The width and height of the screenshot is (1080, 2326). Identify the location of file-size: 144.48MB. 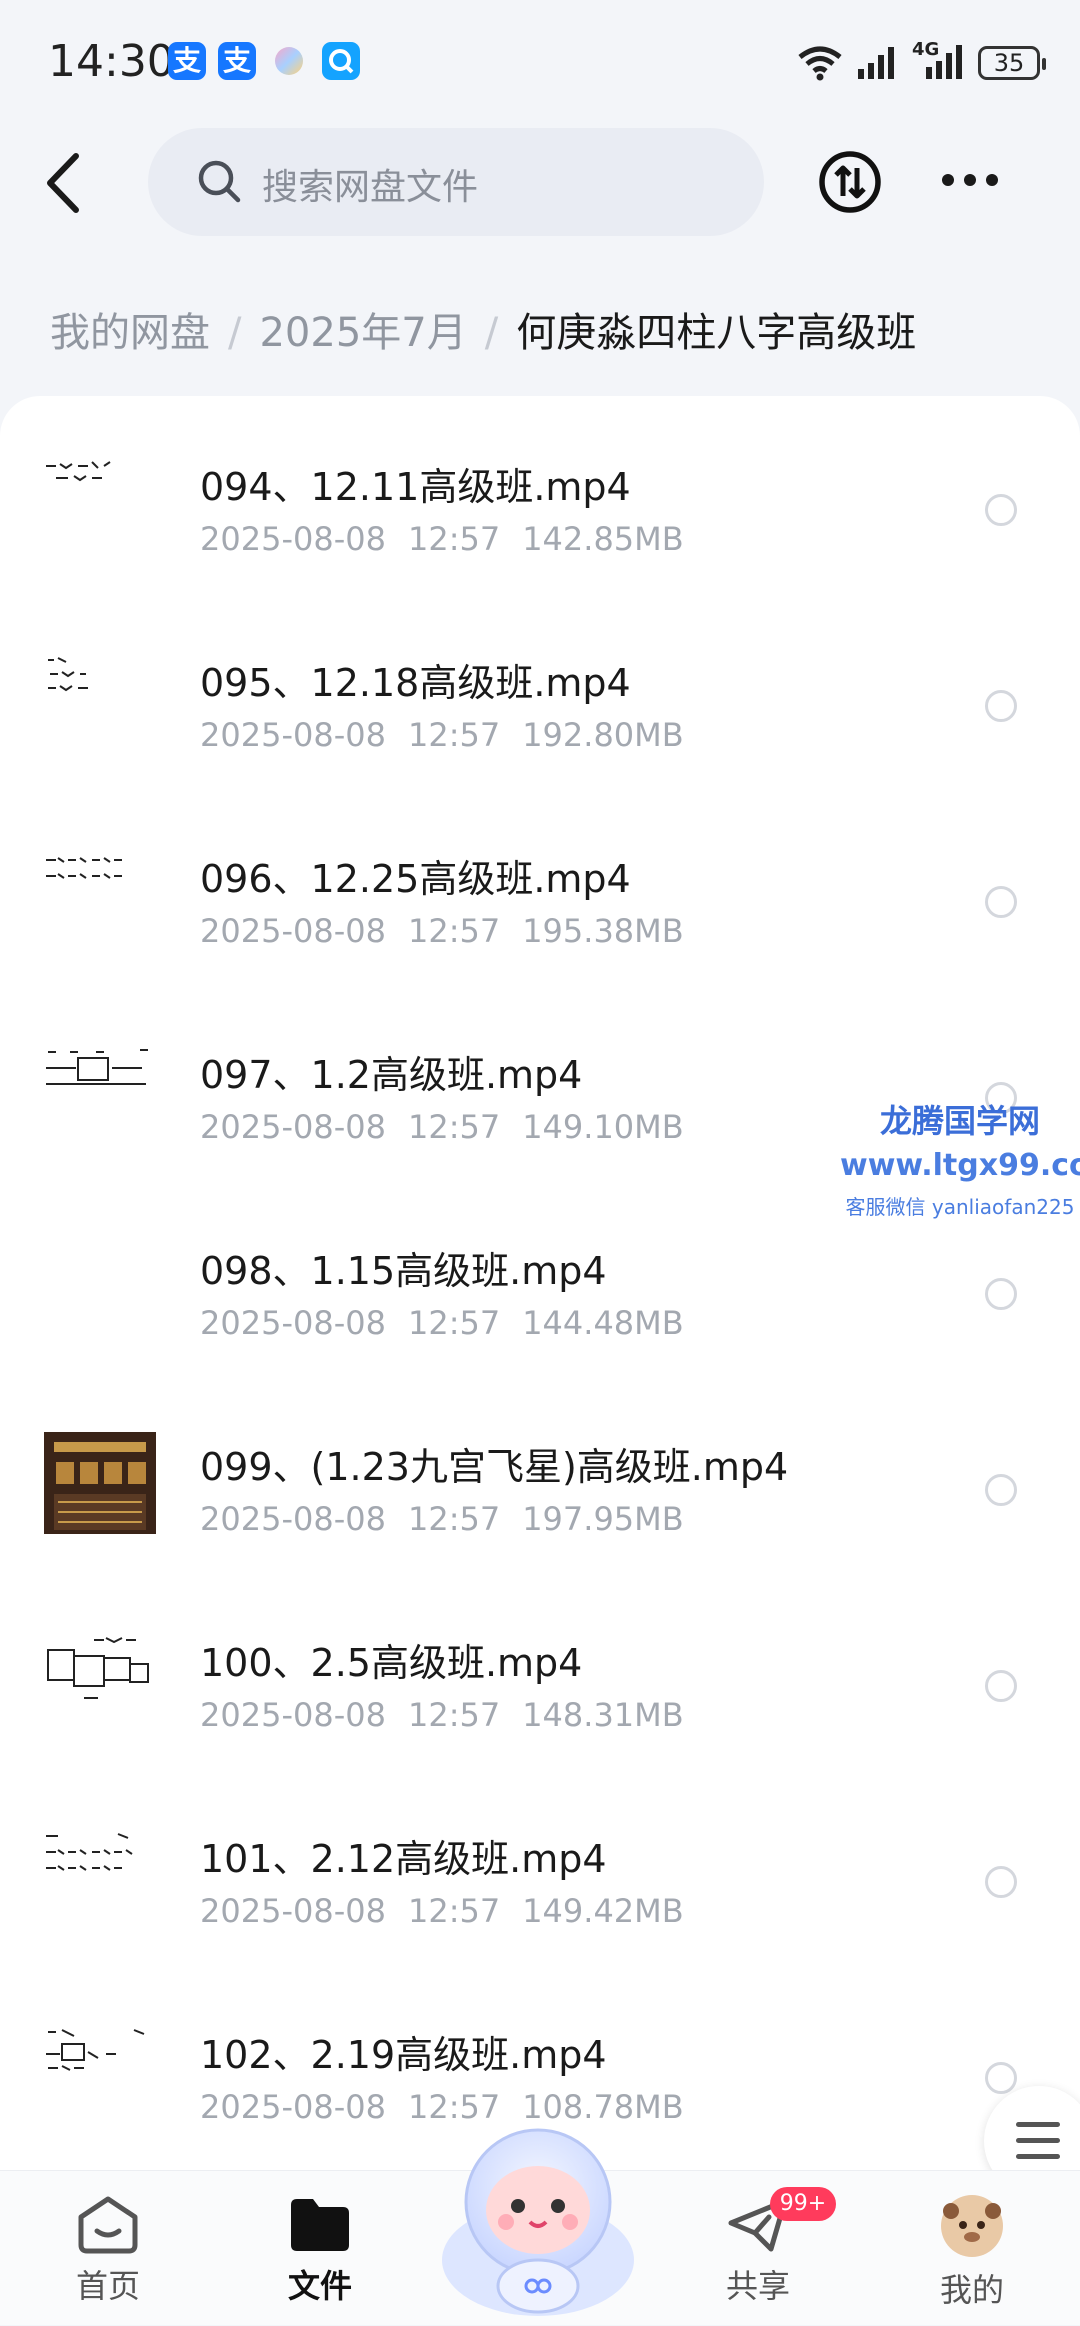
(603, 1323).